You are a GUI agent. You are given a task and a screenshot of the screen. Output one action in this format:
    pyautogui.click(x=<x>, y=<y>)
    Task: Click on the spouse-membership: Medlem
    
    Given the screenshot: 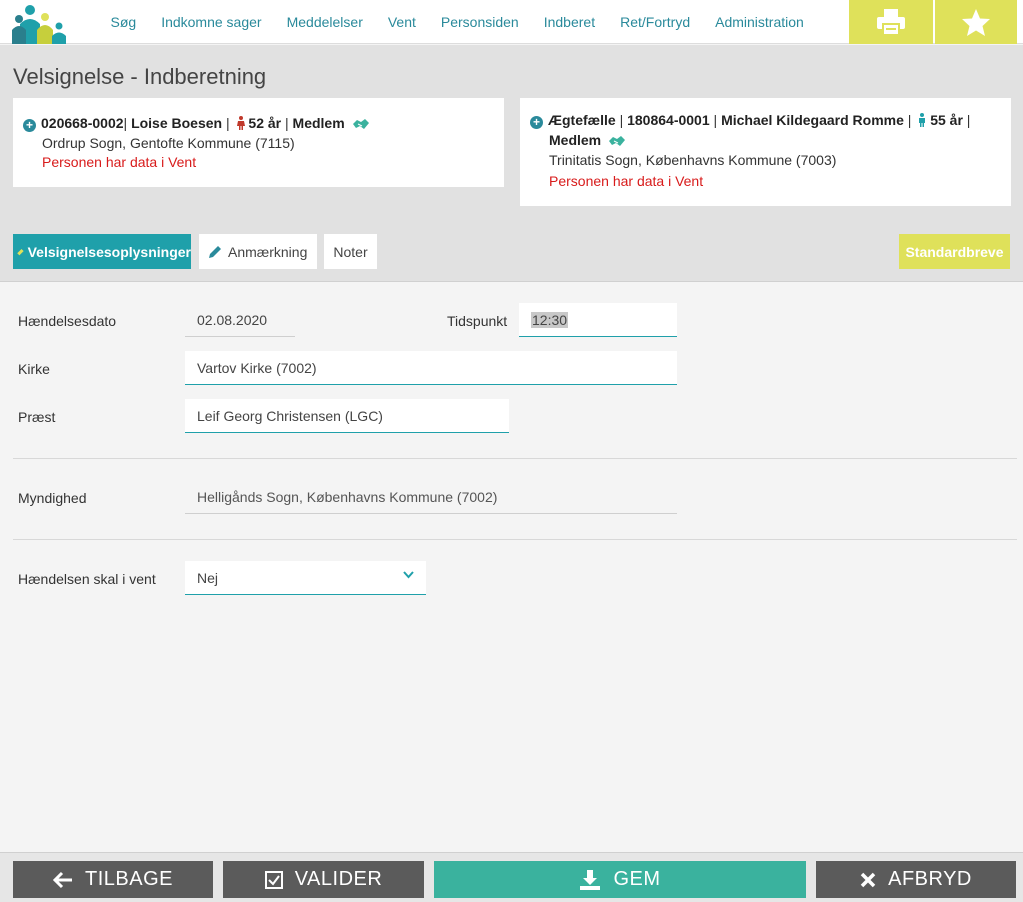 What is the action you would take?
    pyautogui.click(x=575, y=140)
    